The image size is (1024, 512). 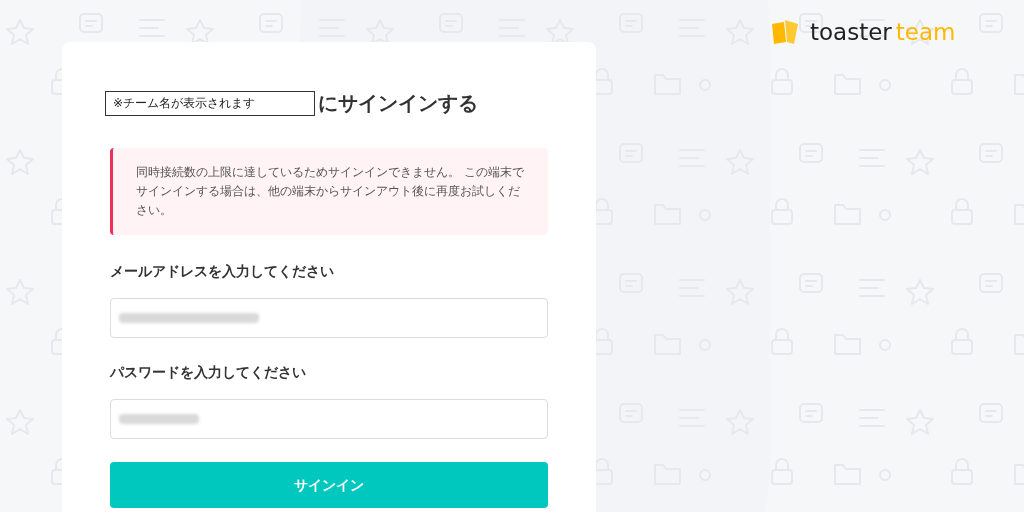 What do you see at coordinates (330, 191) in the screenshot?
I see `alert-message: 同時接続数の上限に達しているためサインインできません。 この端末でサインインする場合は、他の端末からサインアウト後に再度お試しください。` at bounding box center [330, 191].